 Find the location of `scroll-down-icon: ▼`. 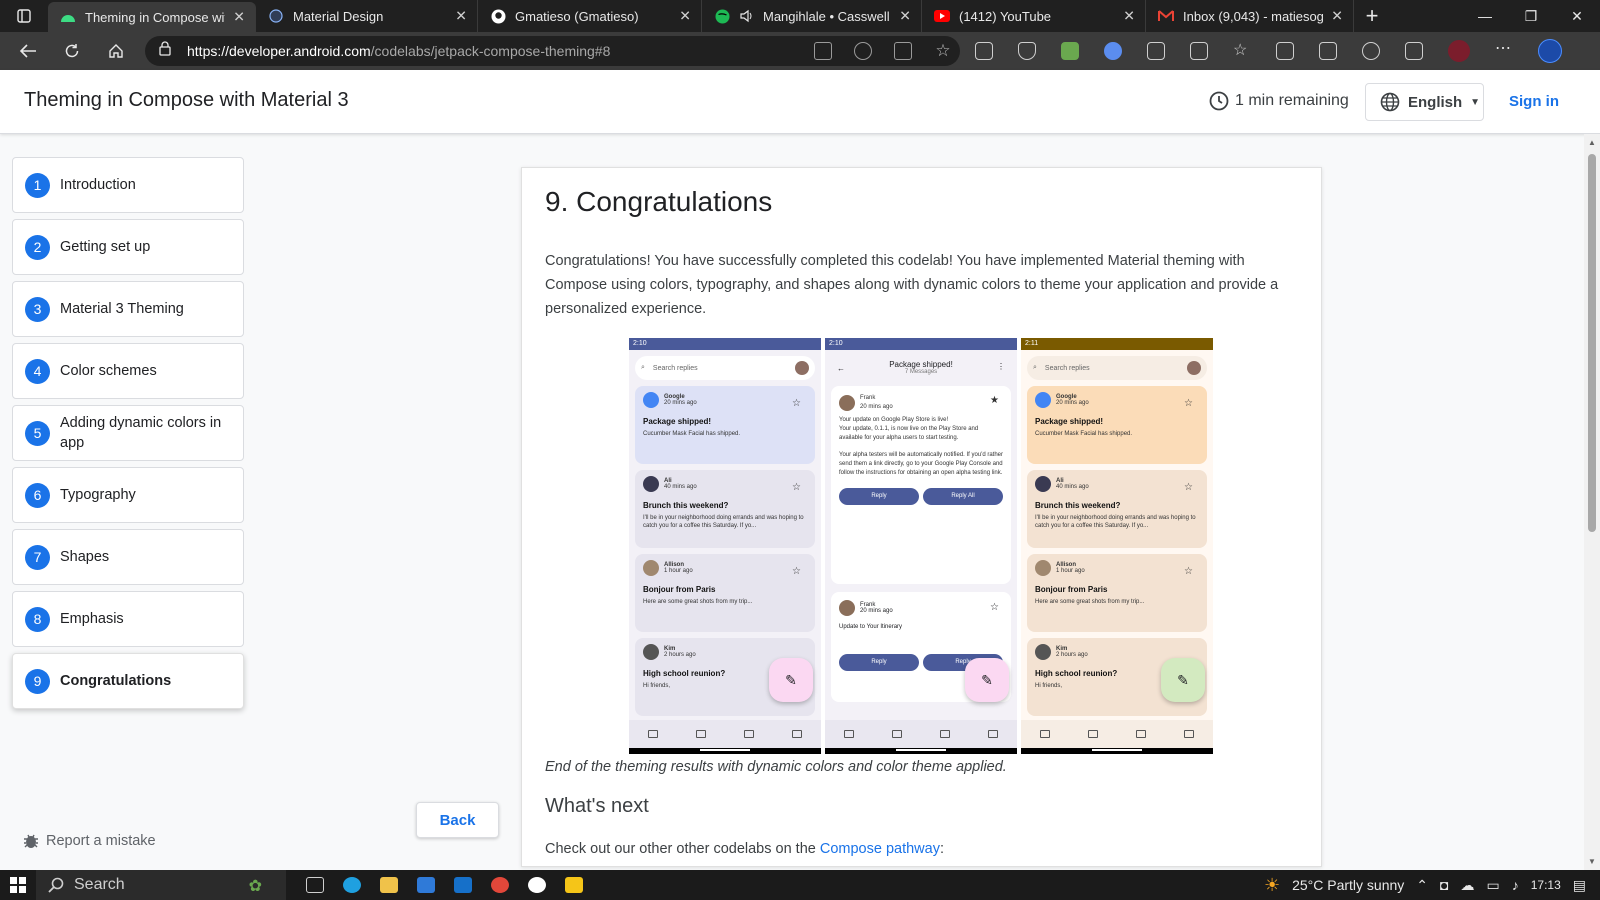

scroll-down-icon: ▼ is located at coordinates (1592, 861).